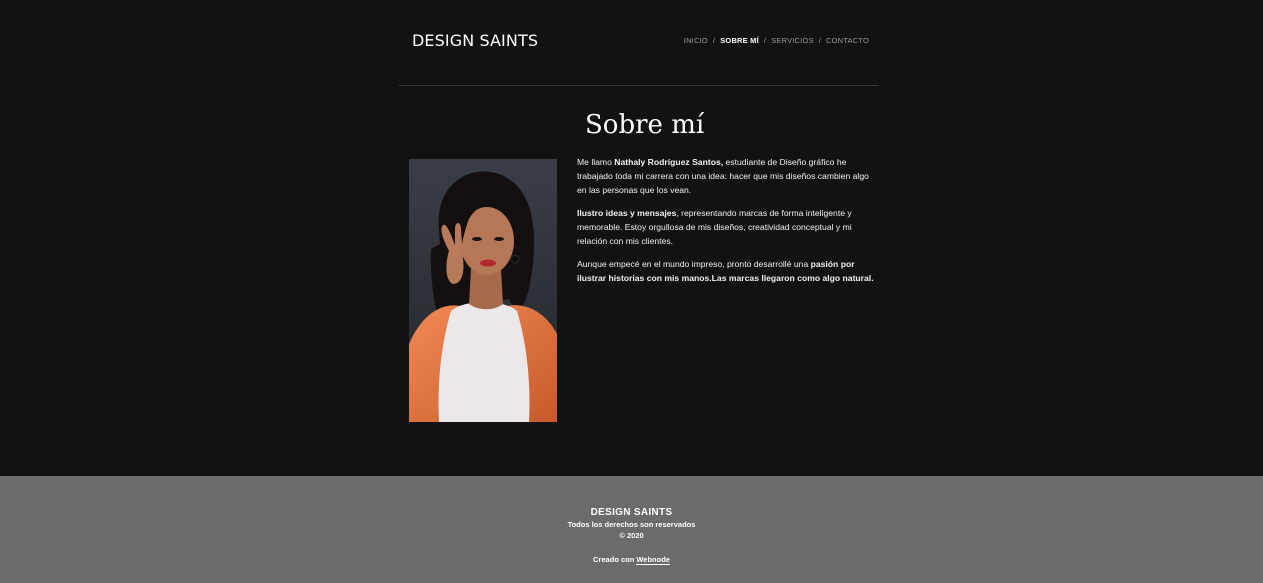 This screenshot has height=583, width=1263. Describe the element at coordinates (696, 40) in the screenshot. I see `nav-item-inicio: INICIO` at that location.